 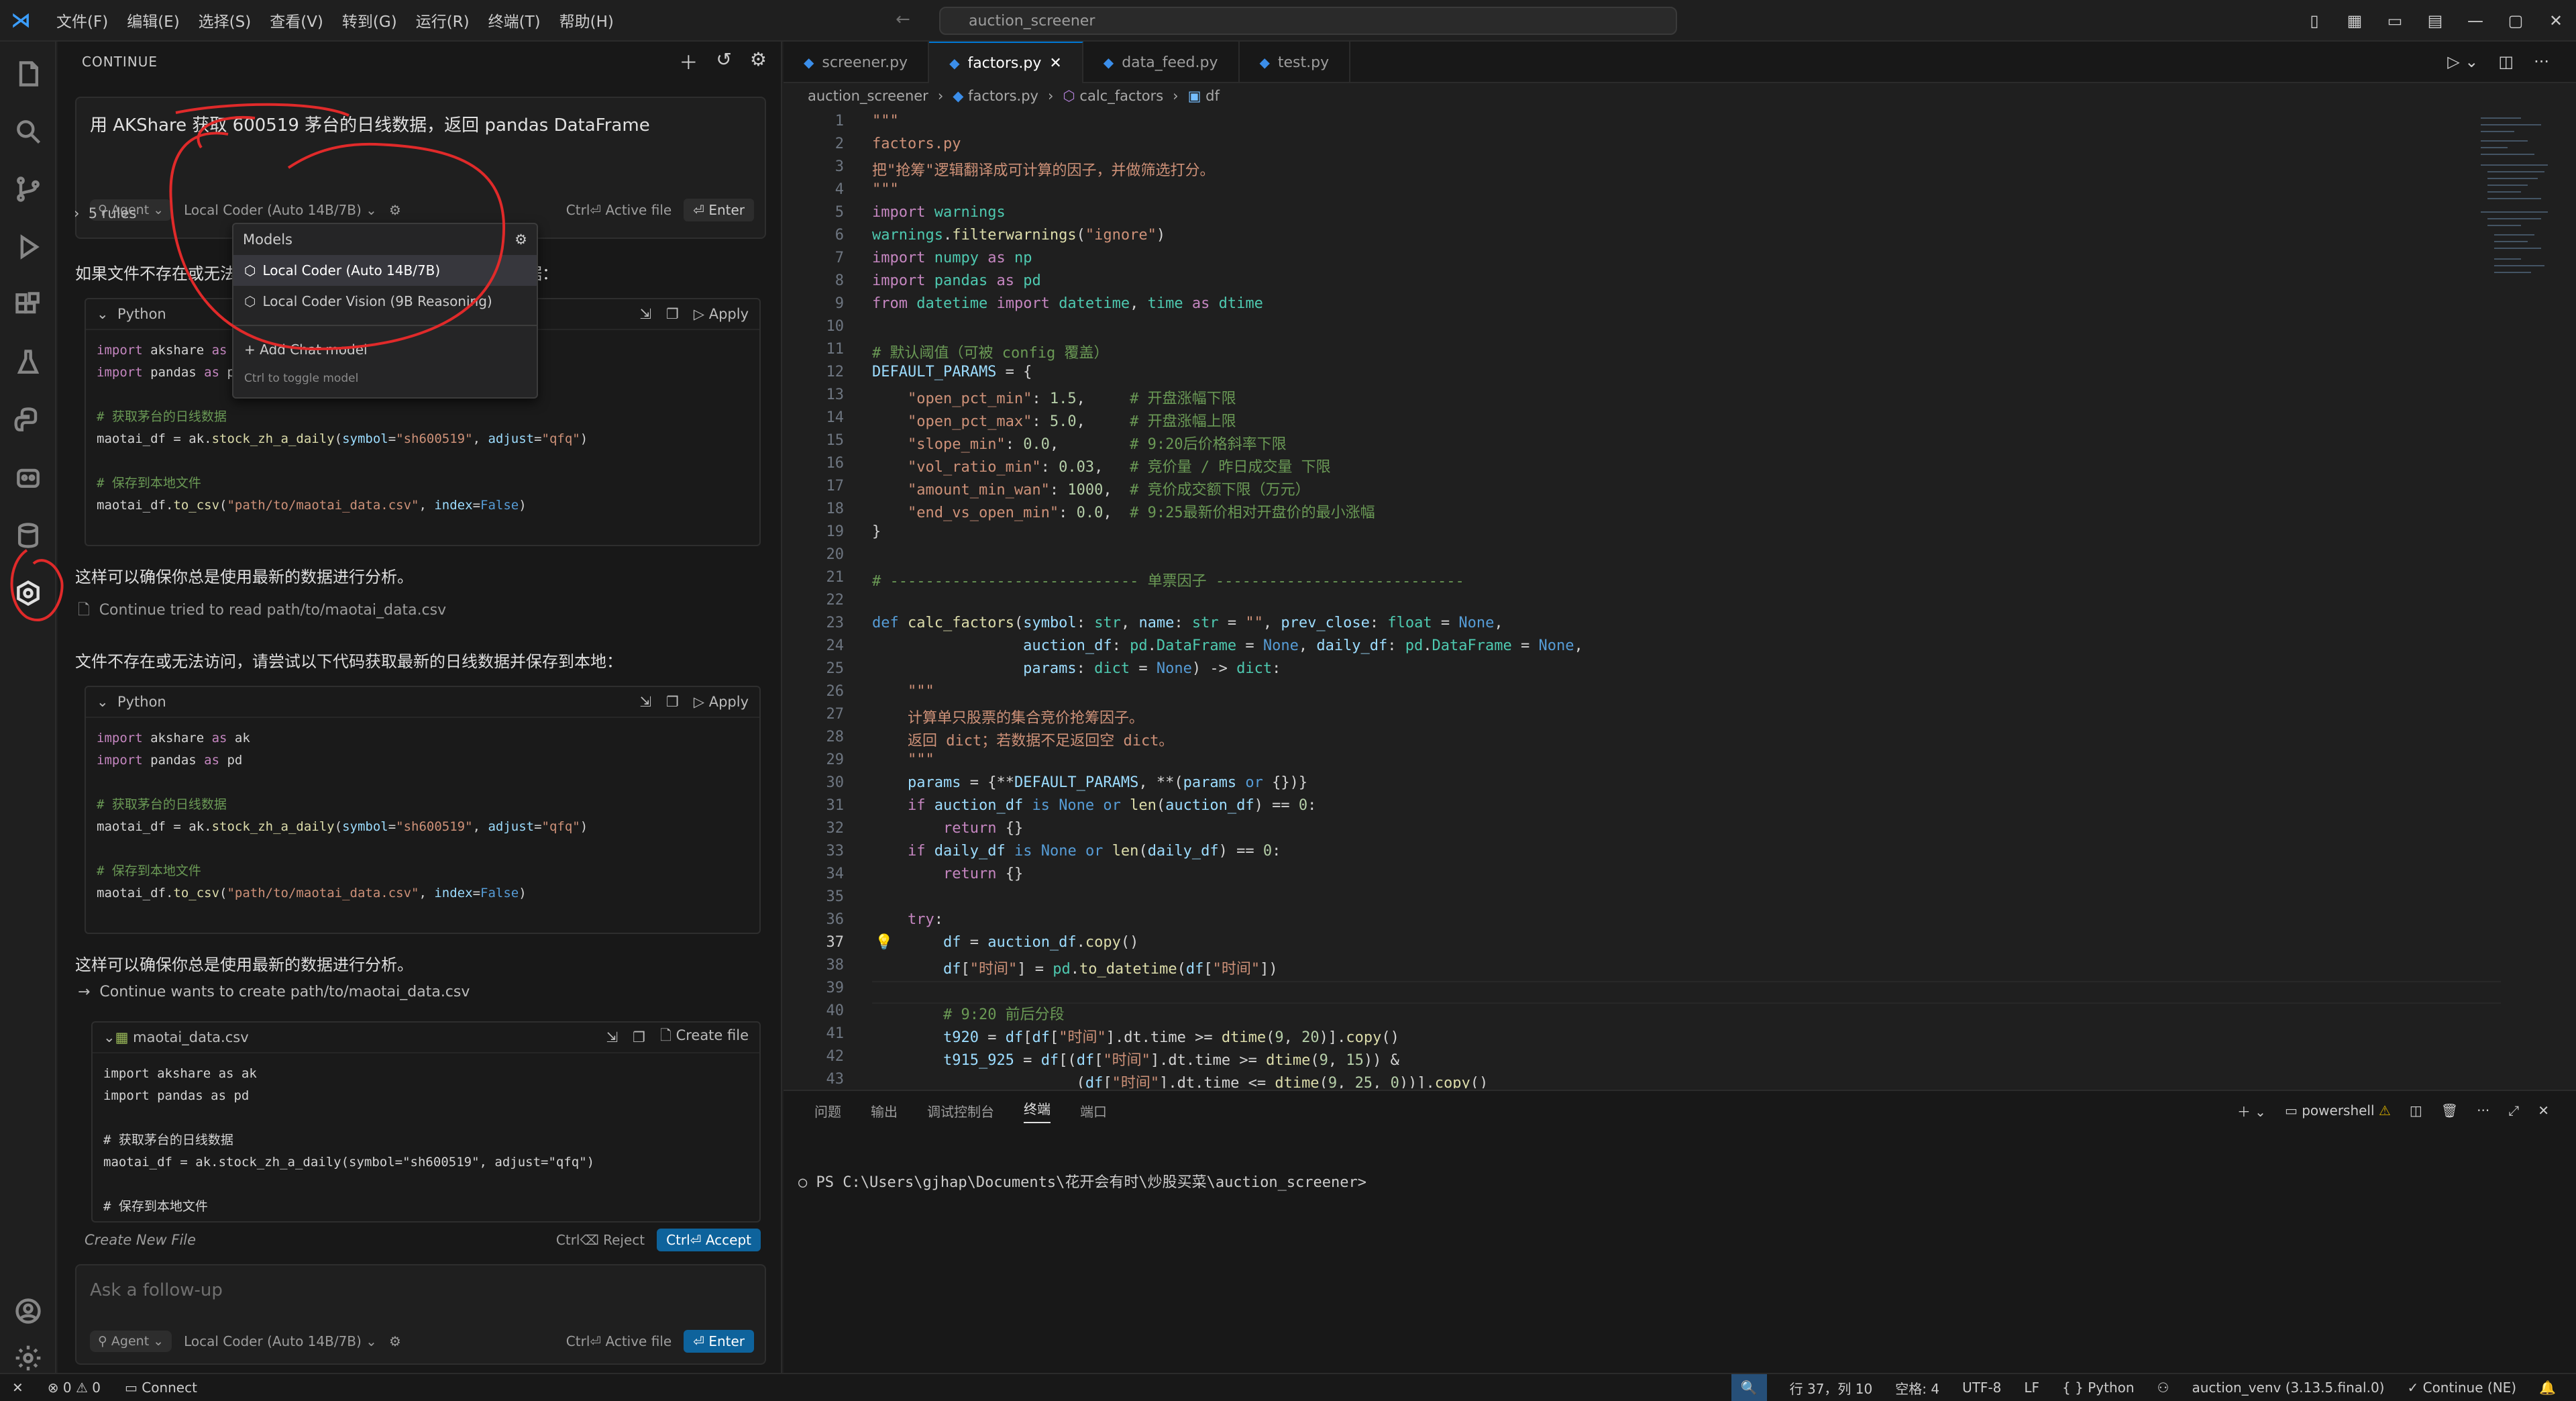 What do you see at coordinates (2516, 20) in the screenshot?
I see `maximize-icon: ▢` at bounding box center [2516, 20].